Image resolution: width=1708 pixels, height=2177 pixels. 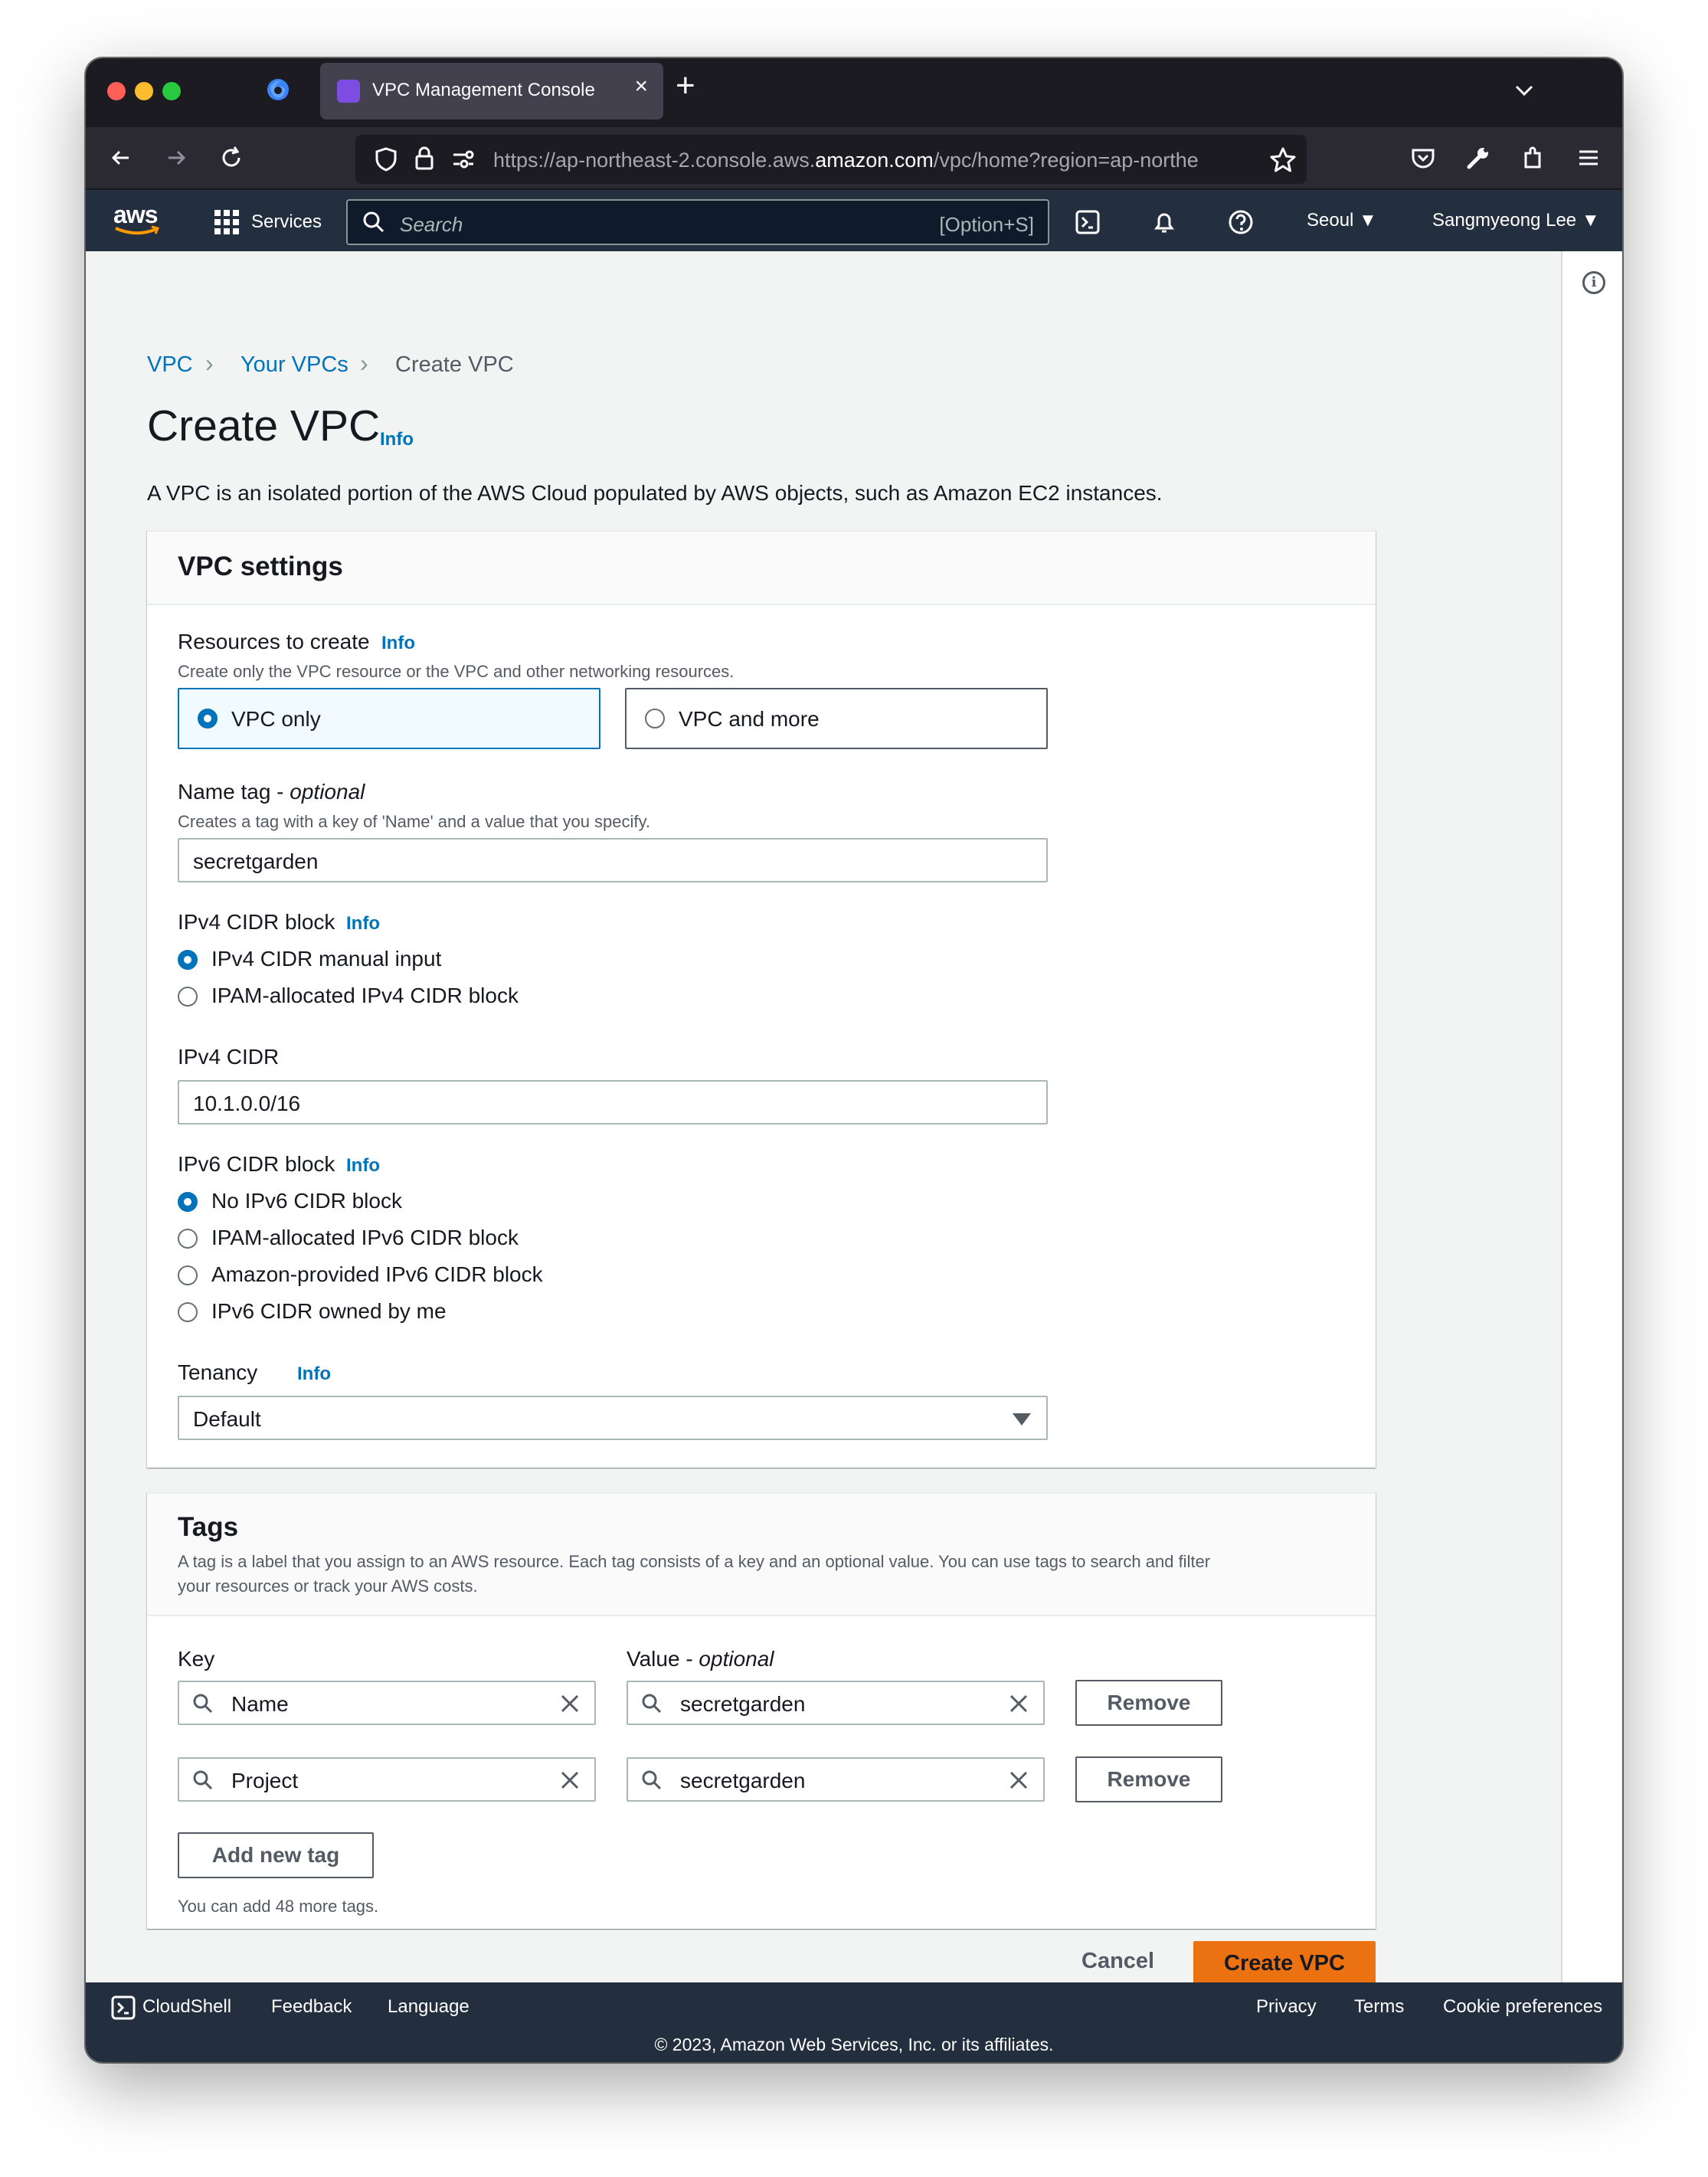 What do you see at coordinates (1591, 1116) in the screenshot?
I see `help-panel-rail: i` at bounding box center [1591, 1116].